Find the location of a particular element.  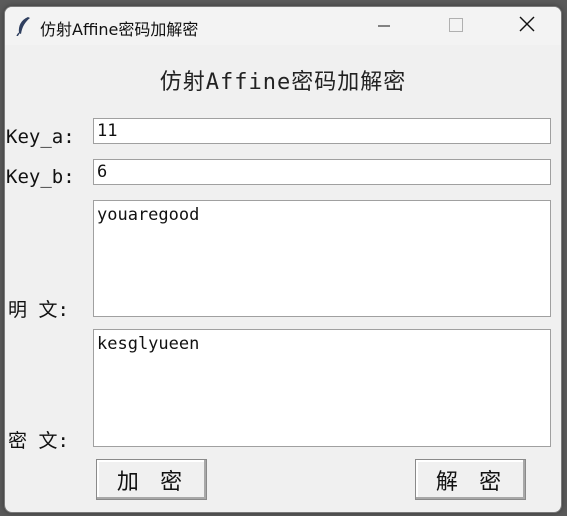

plaintext-label: 明 文: is located at coordinates (38, 310).